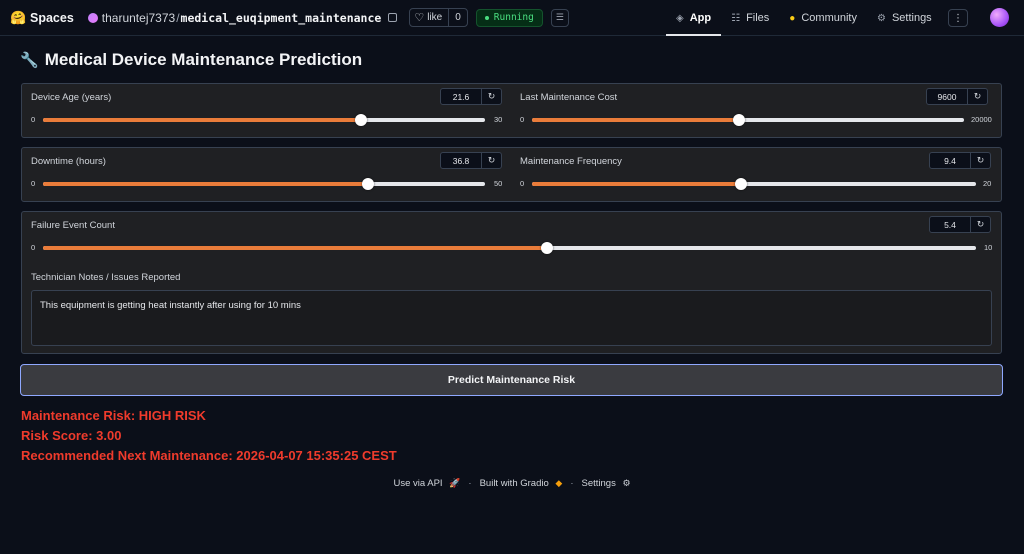 Image resolution: width=1024 pixels, height=554 pixels. What do you see at coordinates (52, 17) in the screenshot?
I see `spaces-label: Spaces` at bounding box center [52, 17].